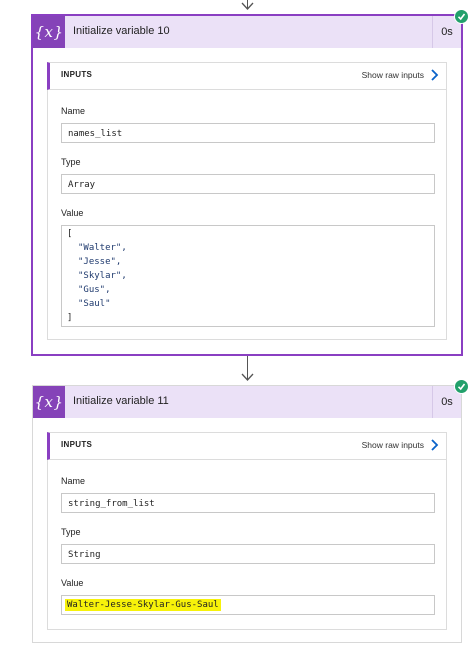  I want to click on value-text-container: Walter-Jesse-Skylar-Gus-Saul, so click(143, 605).